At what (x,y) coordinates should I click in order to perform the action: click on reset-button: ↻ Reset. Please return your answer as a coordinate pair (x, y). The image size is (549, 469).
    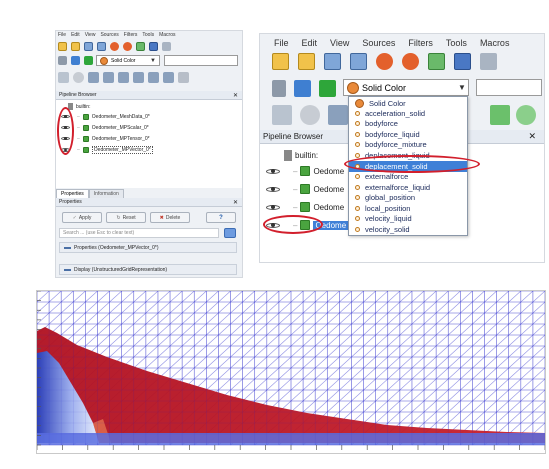
    Looking at the image, I should click on (126, 217).